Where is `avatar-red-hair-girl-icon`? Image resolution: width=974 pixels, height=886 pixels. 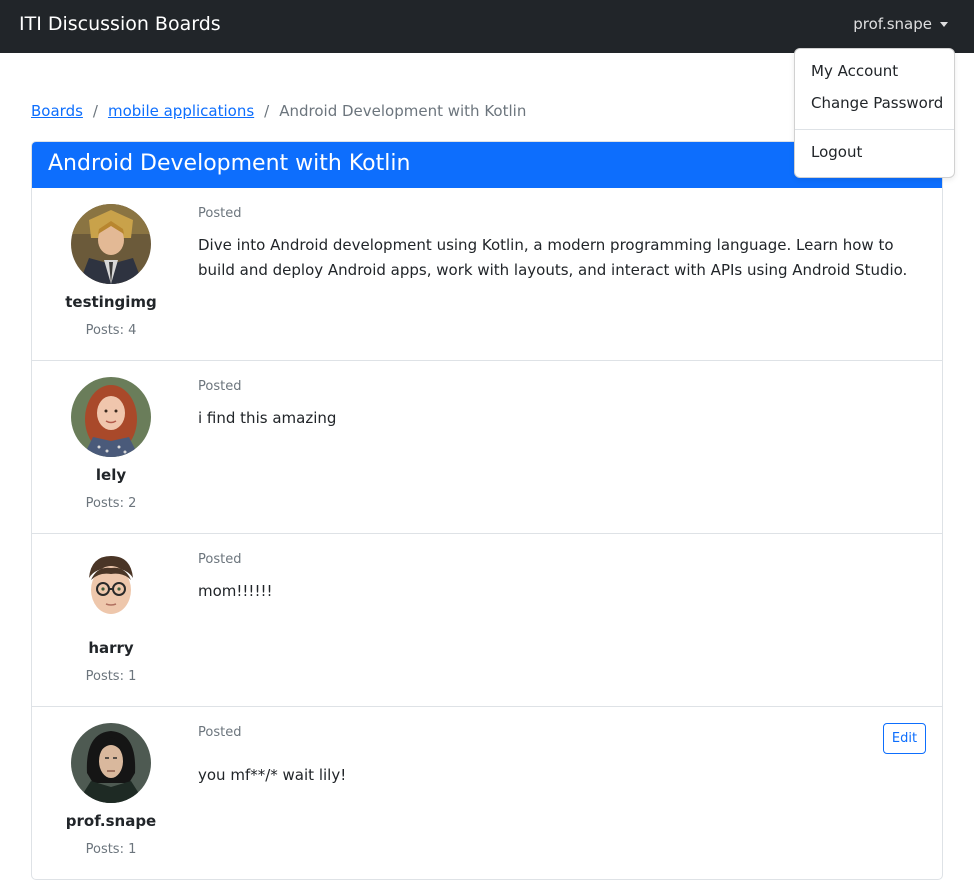
avatar-red-hair-girl-icon is located at coordinates (111, 417).